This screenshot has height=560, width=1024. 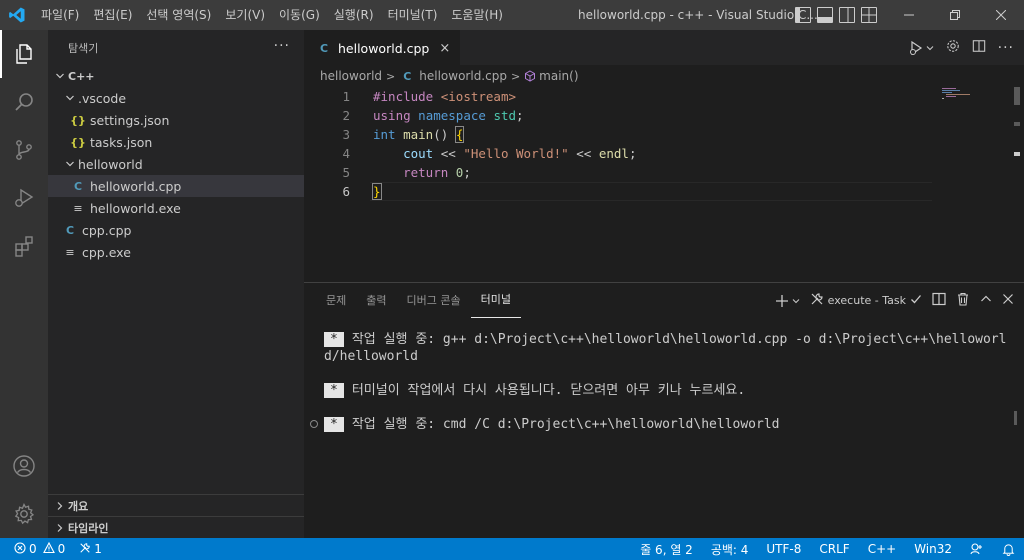 I want to click on editor-tabs: C helloworld.cpp × ···, so click(x=664, y=47).